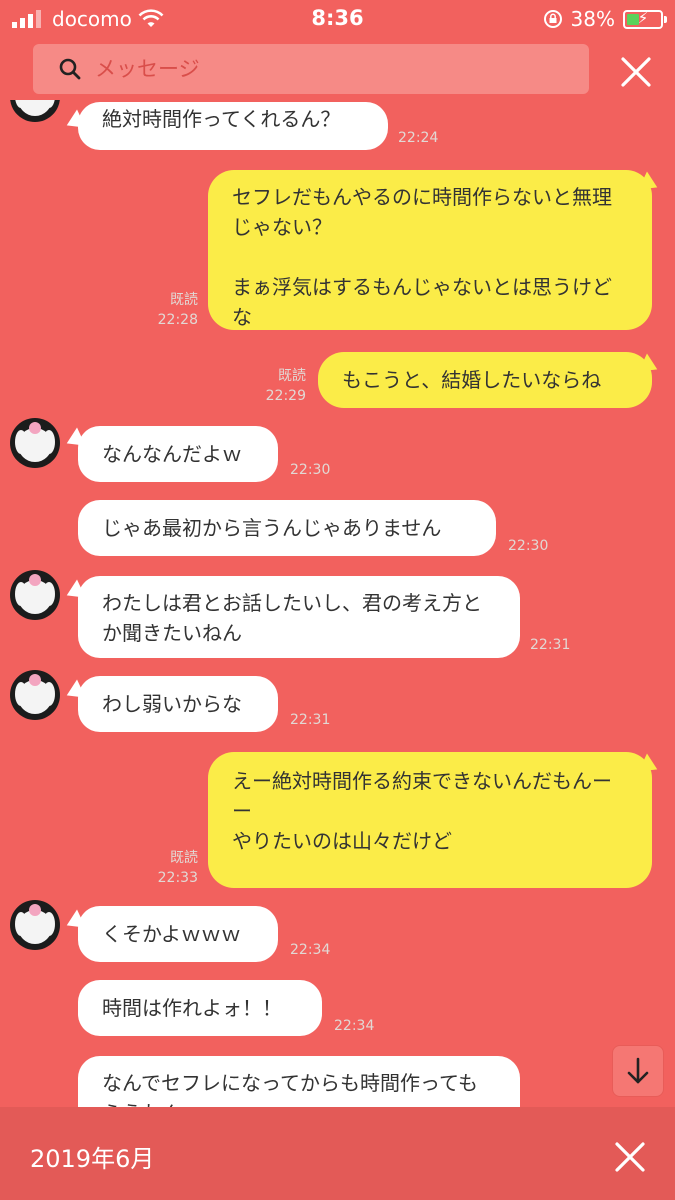 This screenshot has height=1200, width=675. I want to click on message-bubble: じゃあ最初から言うんじゃありません, so click(287, 528).